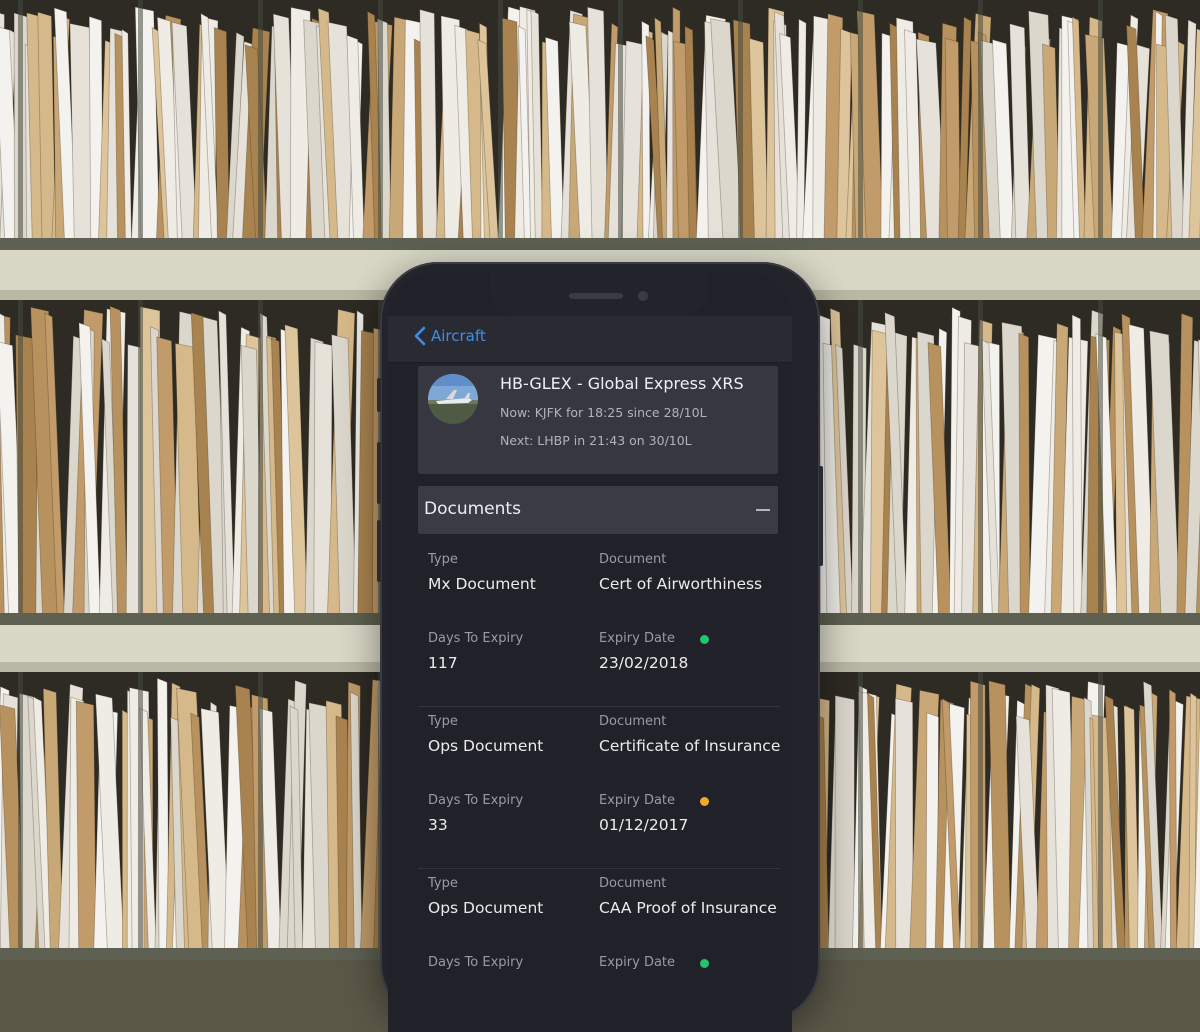  Describe the element at coordinates (821, 516) in the screenshot. I see `power-button` at that location.